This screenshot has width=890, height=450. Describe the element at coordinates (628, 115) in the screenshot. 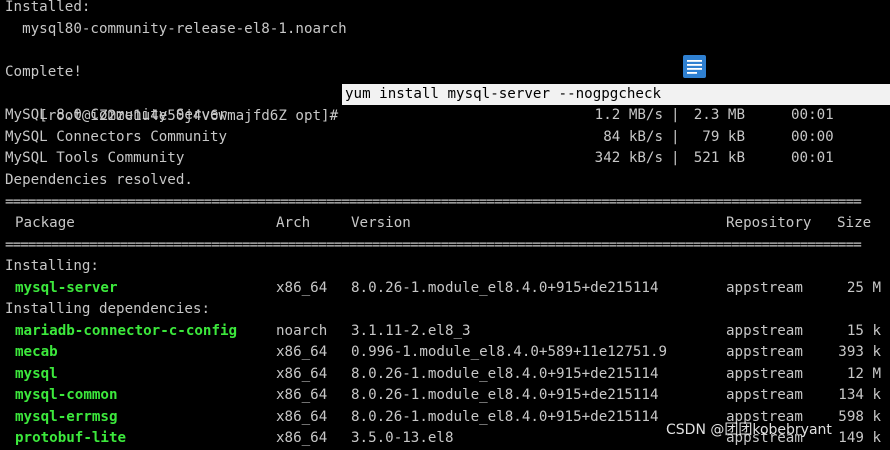

I see `repo-speed: 1.2 MB/s` at that location.